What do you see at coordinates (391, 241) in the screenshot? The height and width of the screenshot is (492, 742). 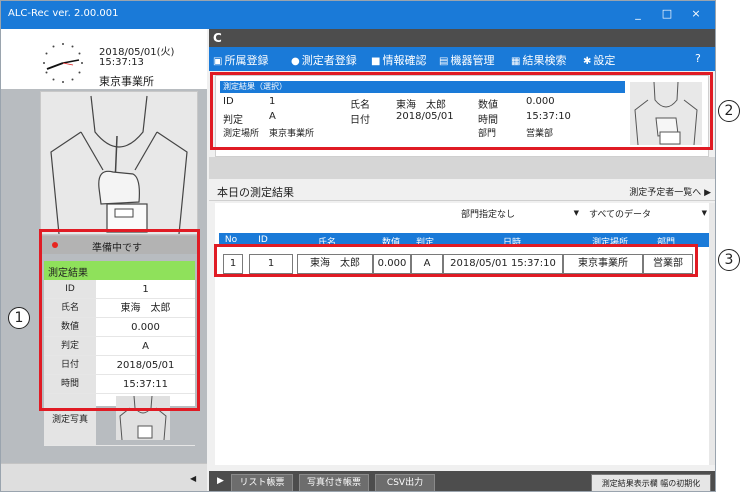 I see `col-num: 数値` at bounding box center [391, 241].